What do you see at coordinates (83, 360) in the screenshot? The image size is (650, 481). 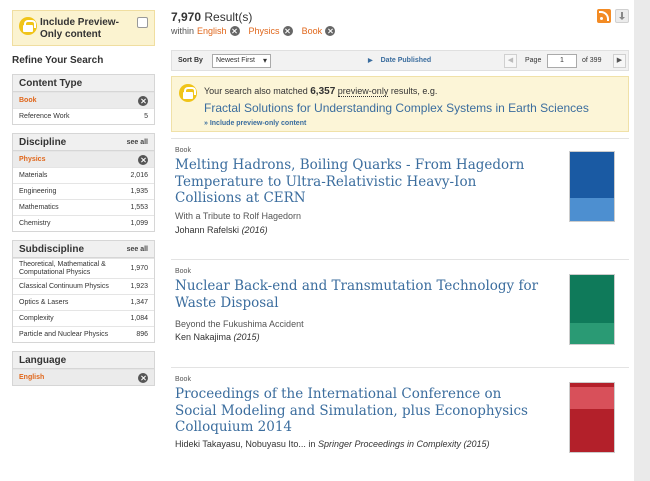 I see `facet-header: Language` at bounding box center [83, 360].